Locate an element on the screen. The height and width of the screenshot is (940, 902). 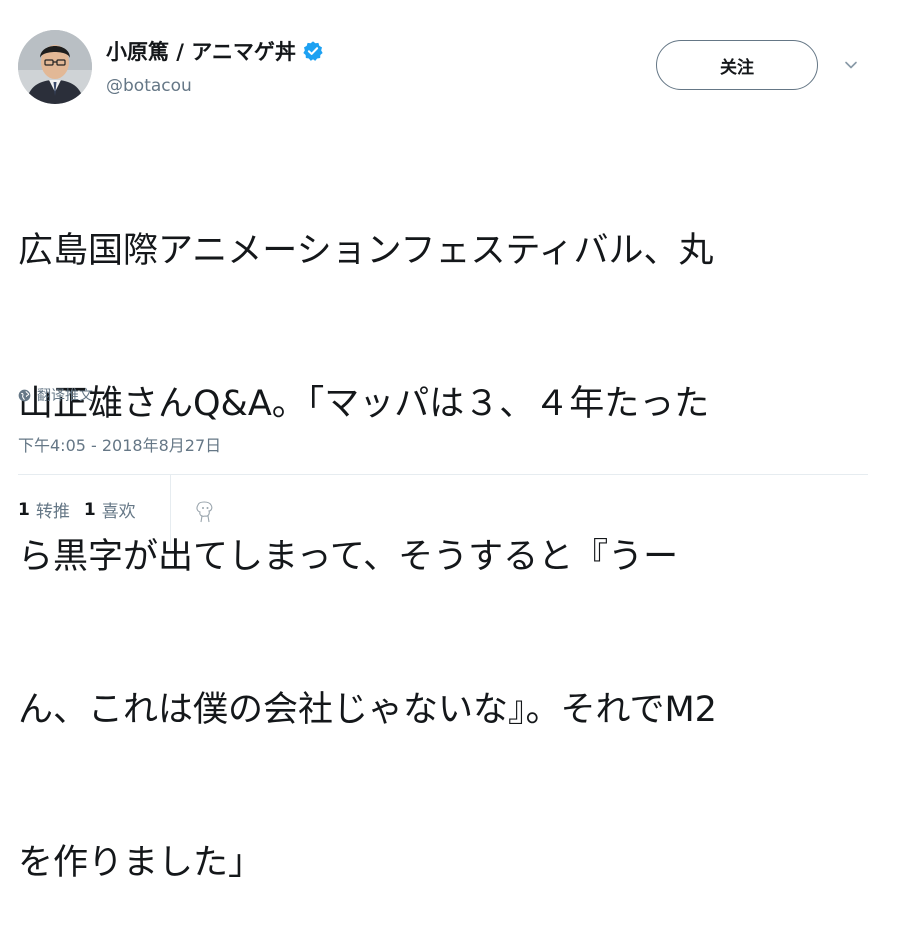
tweet-stats: 1 转推 1 喜欢 is located at coordinates (84, 510).